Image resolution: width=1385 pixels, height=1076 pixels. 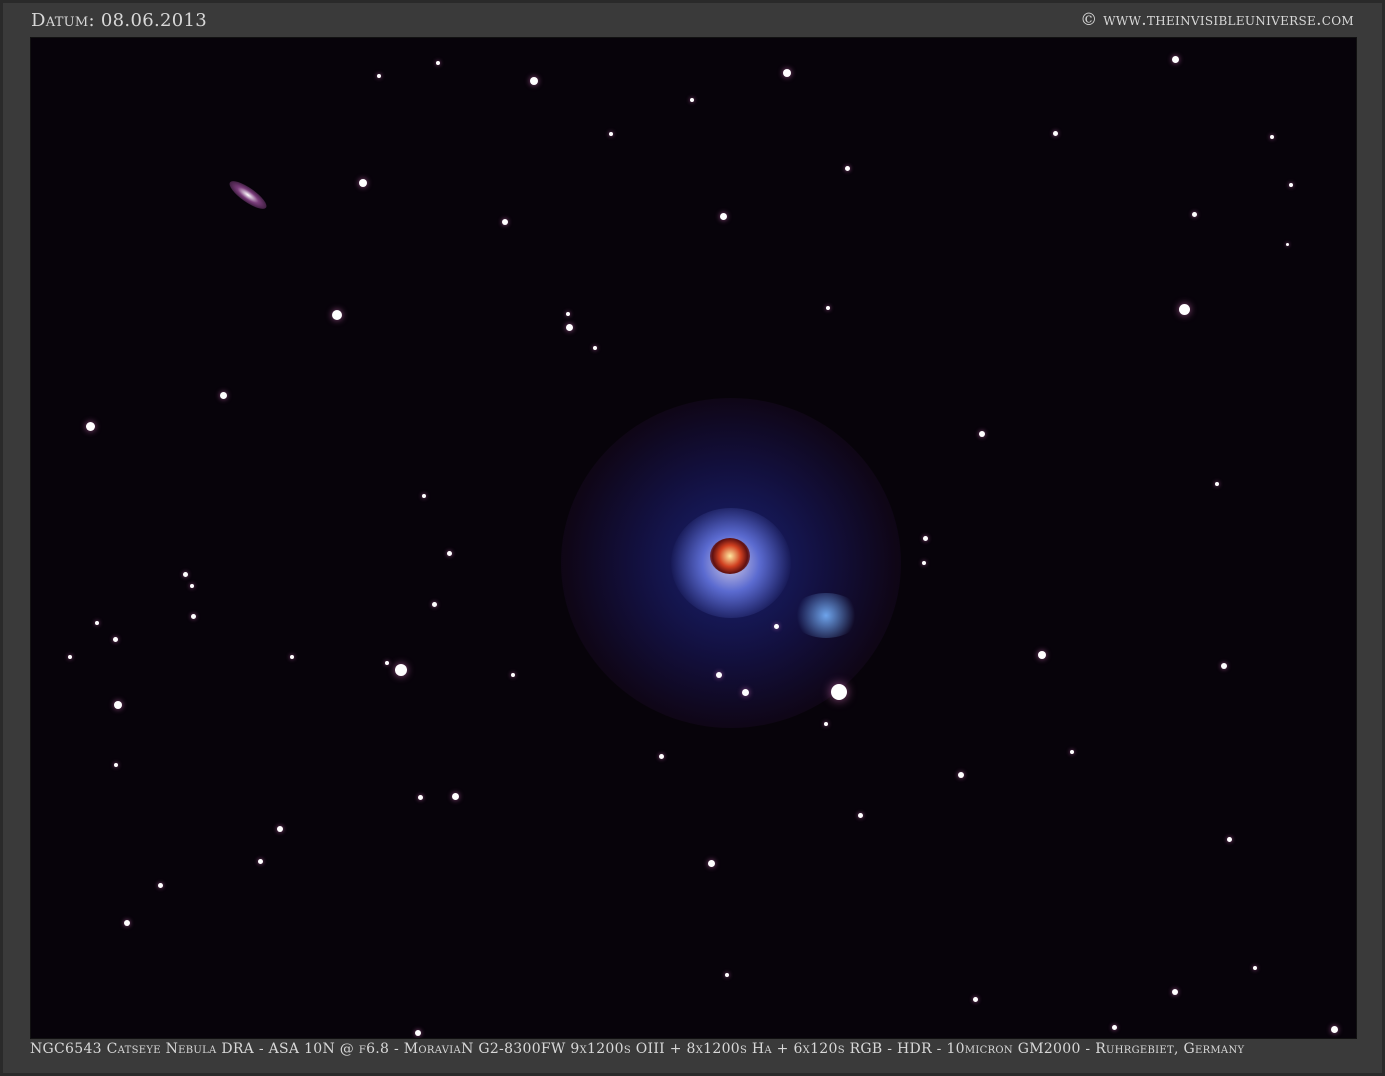 What do you see at coordinates (730, 556) in the screenshot?
I see `nebula-core` at bounding box center [730, 556].